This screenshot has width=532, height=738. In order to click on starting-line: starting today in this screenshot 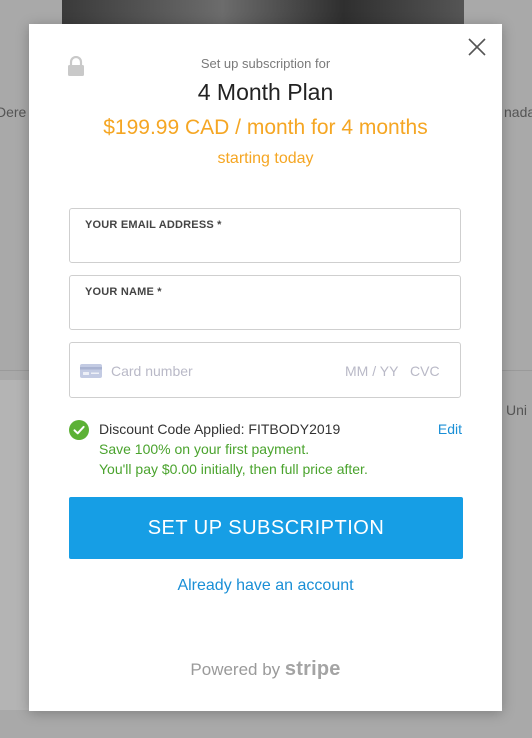, I will do `click(265, 158)`.